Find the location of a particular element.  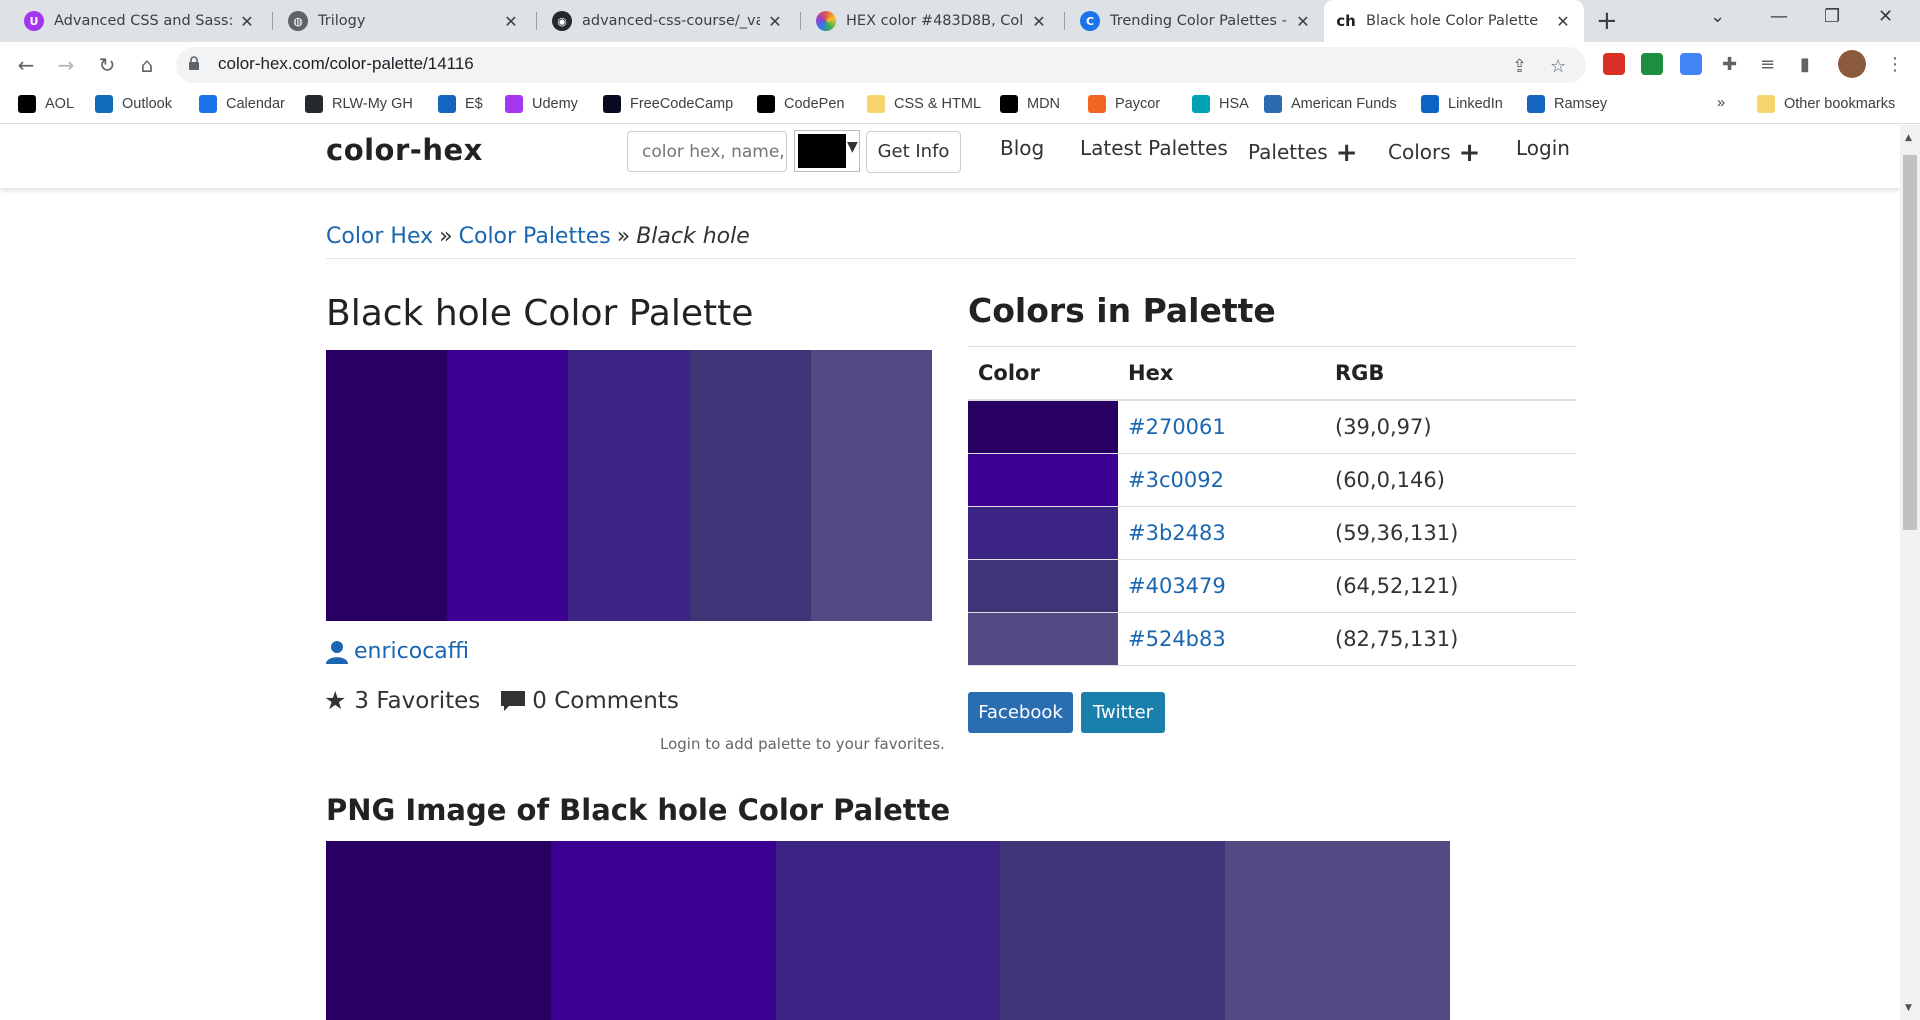

facebook-share-button: Facebook is located at coordinates (1020, 712).